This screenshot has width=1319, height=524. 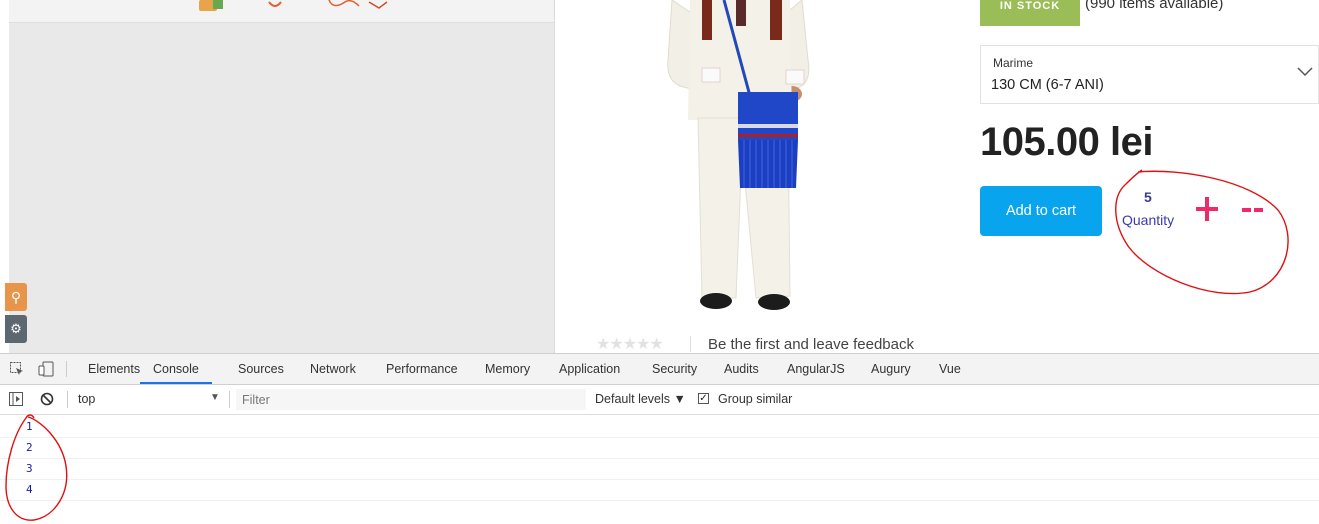 I want to click on context-selector: top, so click(x=86, y=399).